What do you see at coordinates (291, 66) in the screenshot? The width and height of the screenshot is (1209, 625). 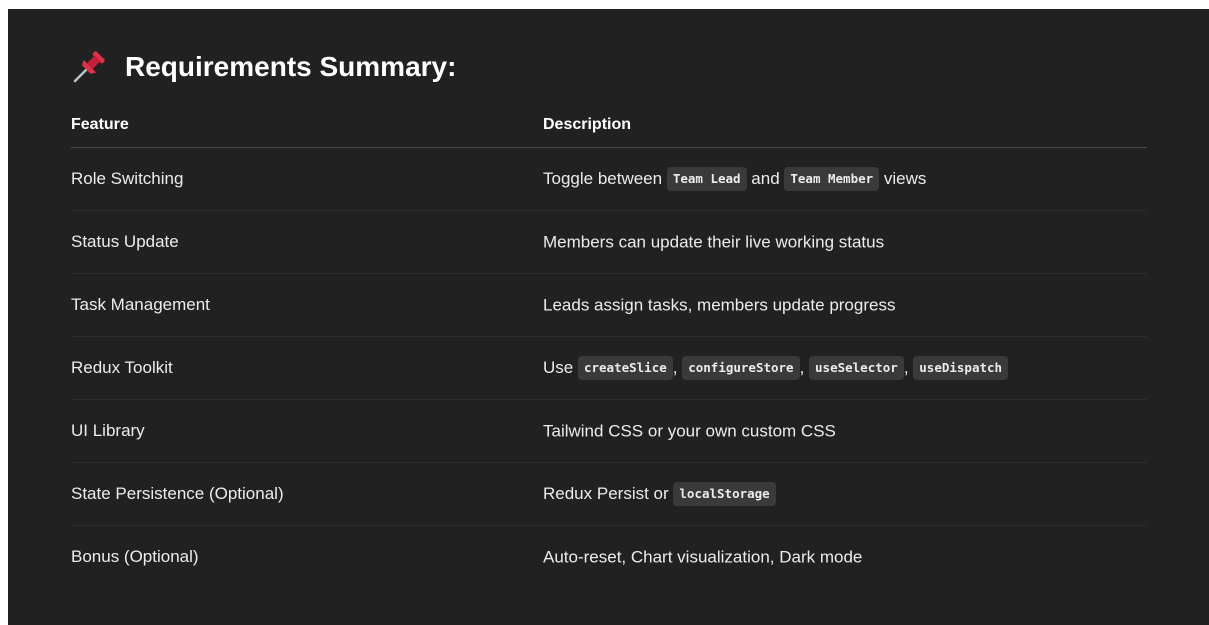 I see `section-title: Requirements Summary:` at bounding box center [291, 66].